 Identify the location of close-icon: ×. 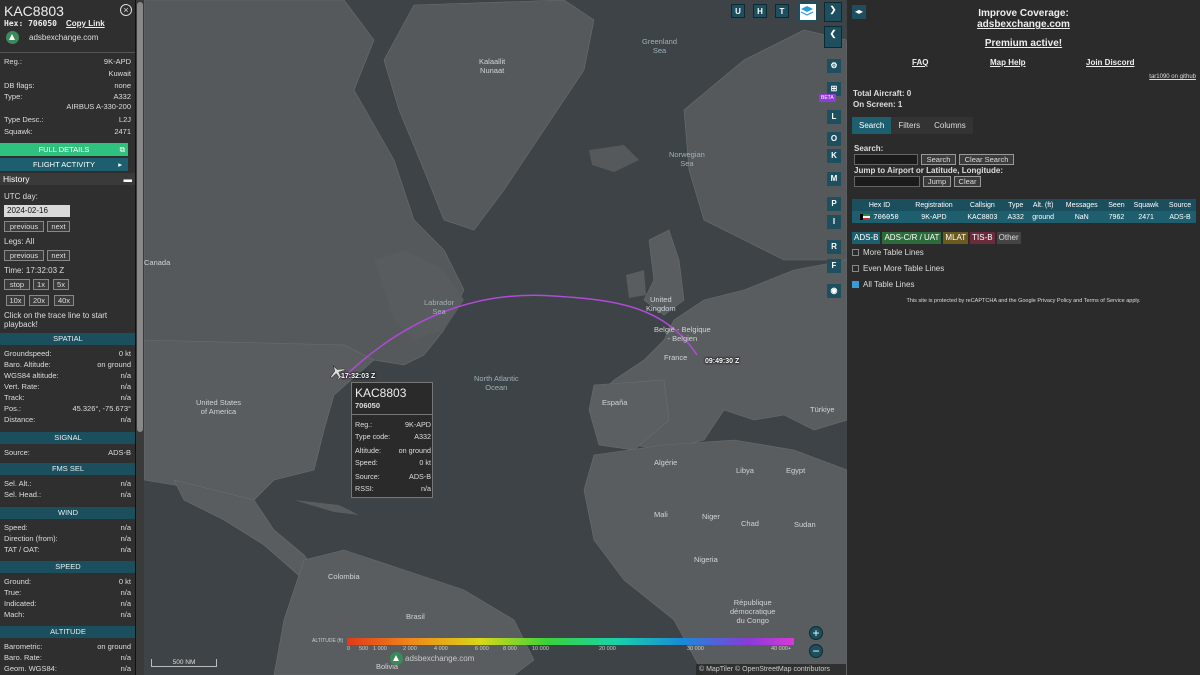
(126, 10).